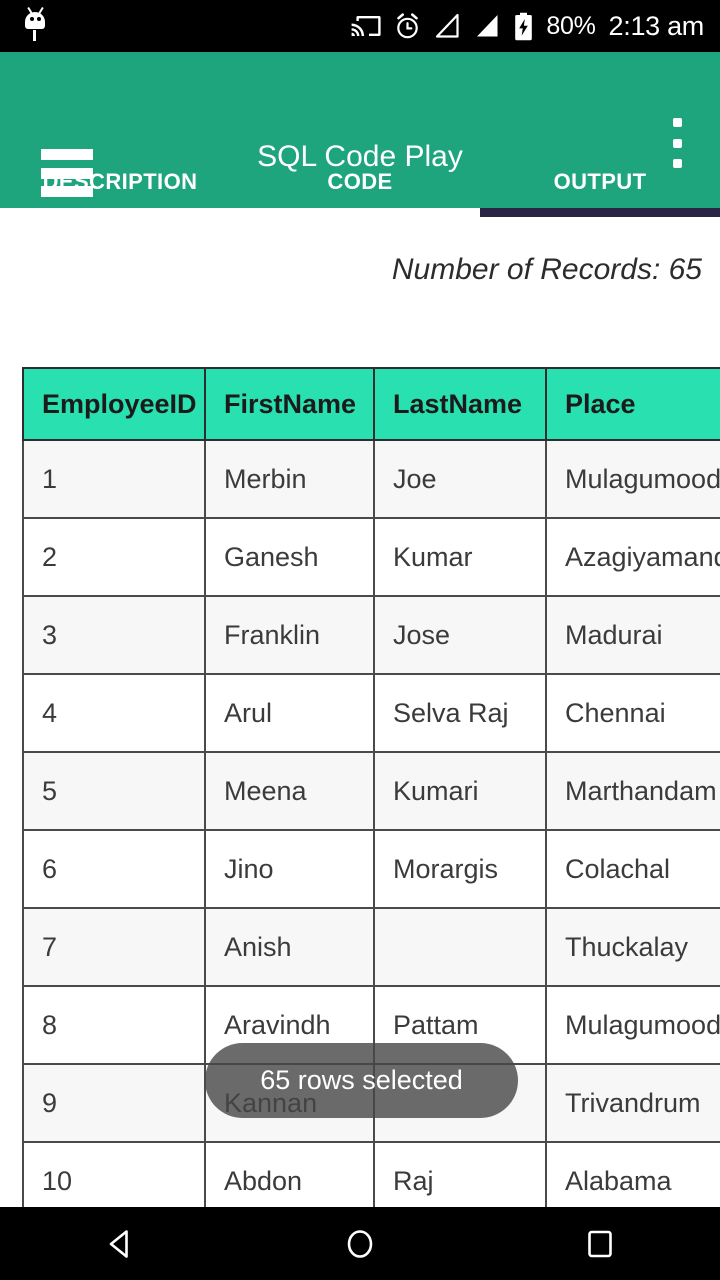  Describe the element at coordinates (114, 479) in the screenshot. I see `cell-employeeid: 1` at that location.